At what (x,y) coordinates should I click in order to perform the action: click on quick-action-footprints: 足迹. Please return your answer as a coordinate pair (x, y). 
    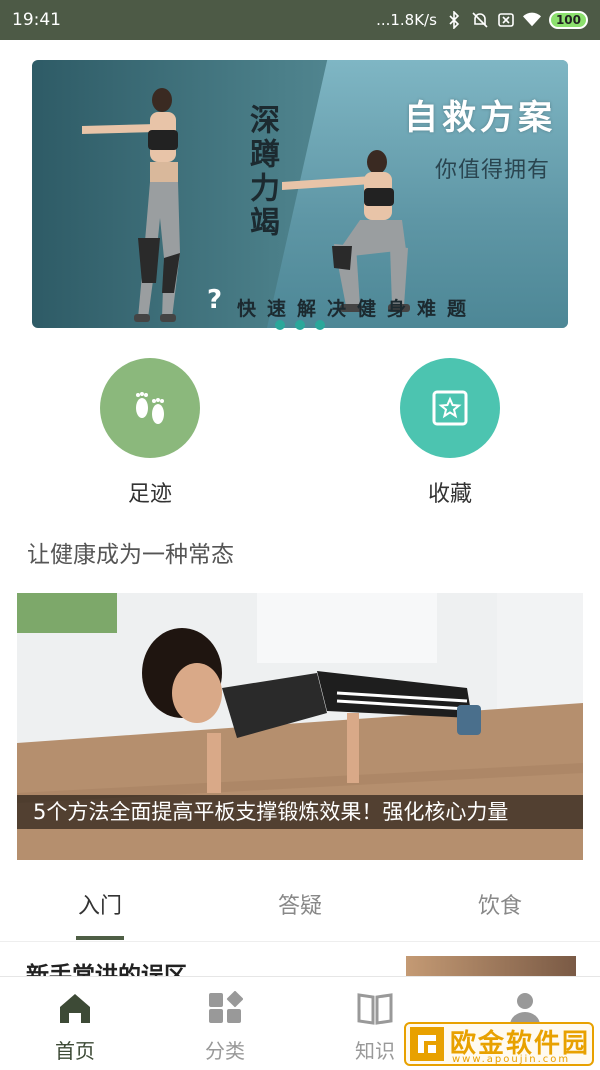
    Looking at the image, I should click on (150, 433).